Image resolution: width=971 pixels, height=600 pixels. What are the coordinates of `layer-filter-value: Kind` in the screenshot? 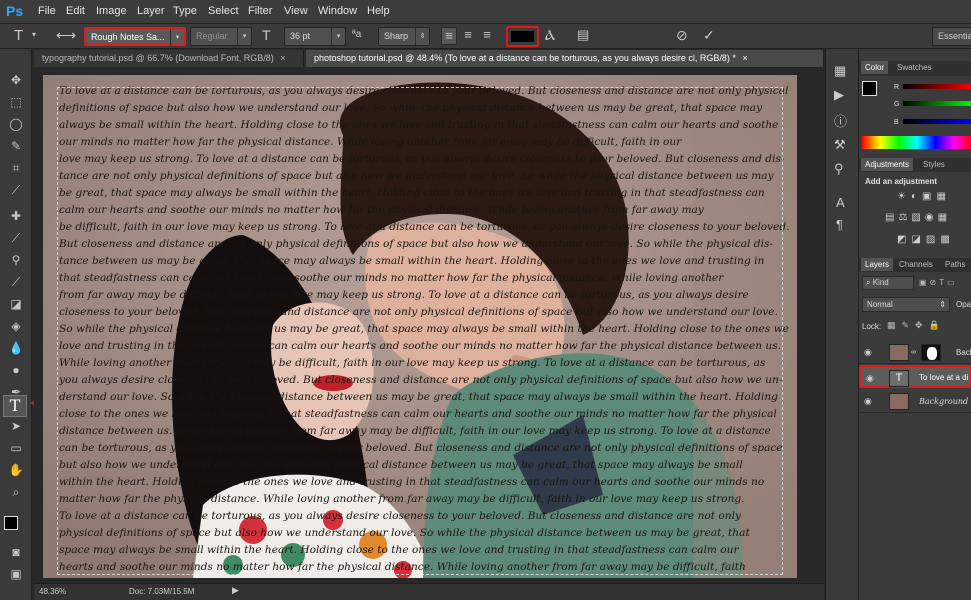 It's located at (880, 282).